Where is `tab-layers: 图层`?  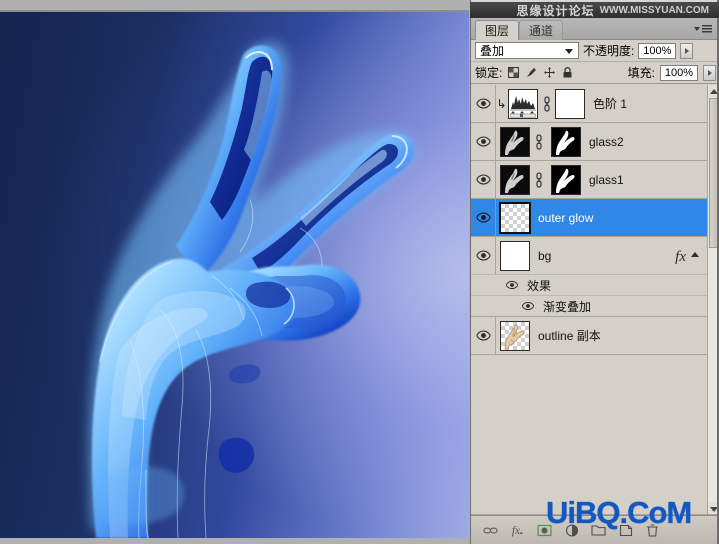 tab-layers: 图层 is located at coordinates (497, 30).